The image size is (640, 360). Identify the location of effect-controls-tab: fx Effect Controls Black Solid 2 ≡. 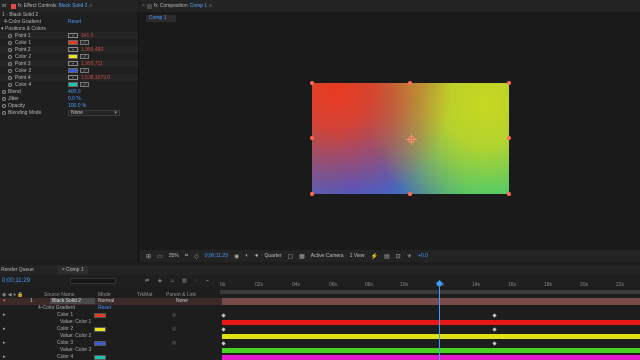
(51, 6).